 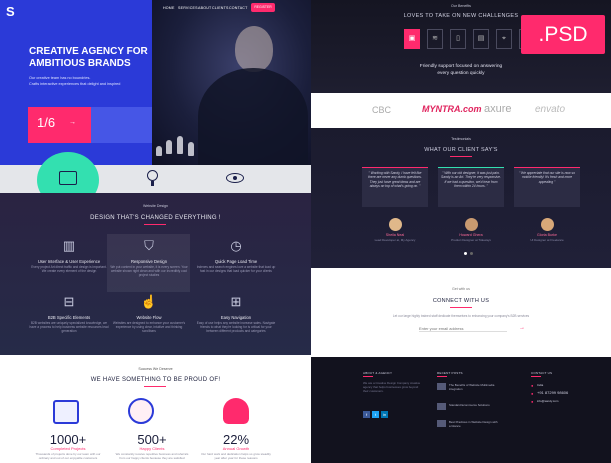 What do you see at coordinates (378, 373) in the screenshot?
I see `footer-heading: ABOUT & AGENCY` at bounding box center [378, 373].